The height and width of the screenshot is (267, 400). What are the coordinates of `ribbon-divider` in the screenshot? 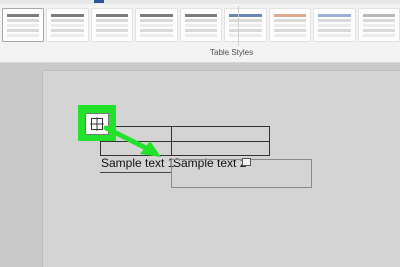 It's located at (238, 26).